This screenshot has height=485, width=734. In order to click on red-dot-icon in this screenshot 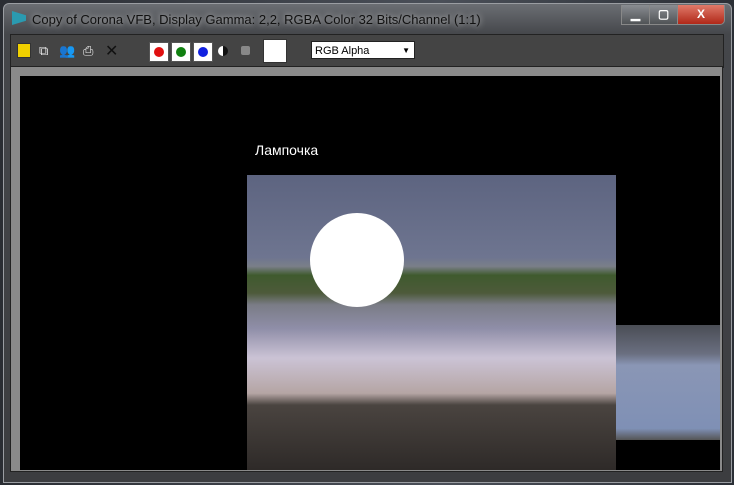, I will do `click(159, 52)`.